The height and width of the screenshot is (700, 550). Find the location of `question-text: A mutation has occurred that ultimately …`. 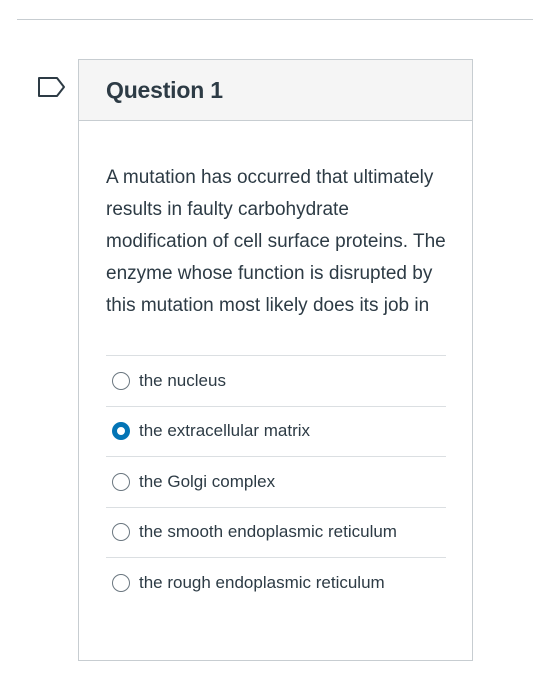

question-text: A mutation has occurred that ultimately … is located at coordinates (276, 241).